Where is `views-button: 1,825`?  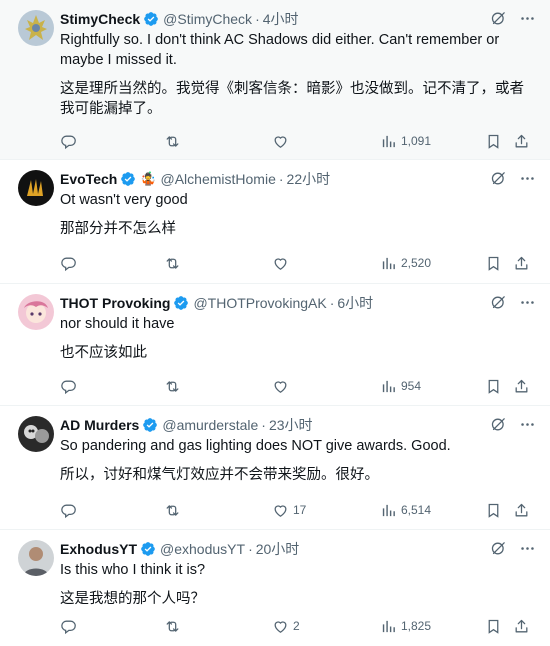 views-button: 1,825 is located at coordinates (405, 626).